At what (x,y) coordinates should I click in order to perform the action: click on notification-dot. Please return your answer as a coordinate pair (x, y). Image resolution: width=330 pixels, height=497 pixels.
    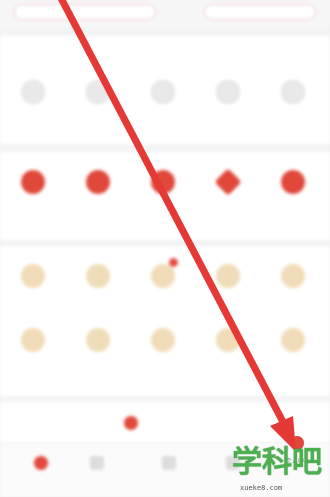
    Looking at the image, I should click on (173, 262).